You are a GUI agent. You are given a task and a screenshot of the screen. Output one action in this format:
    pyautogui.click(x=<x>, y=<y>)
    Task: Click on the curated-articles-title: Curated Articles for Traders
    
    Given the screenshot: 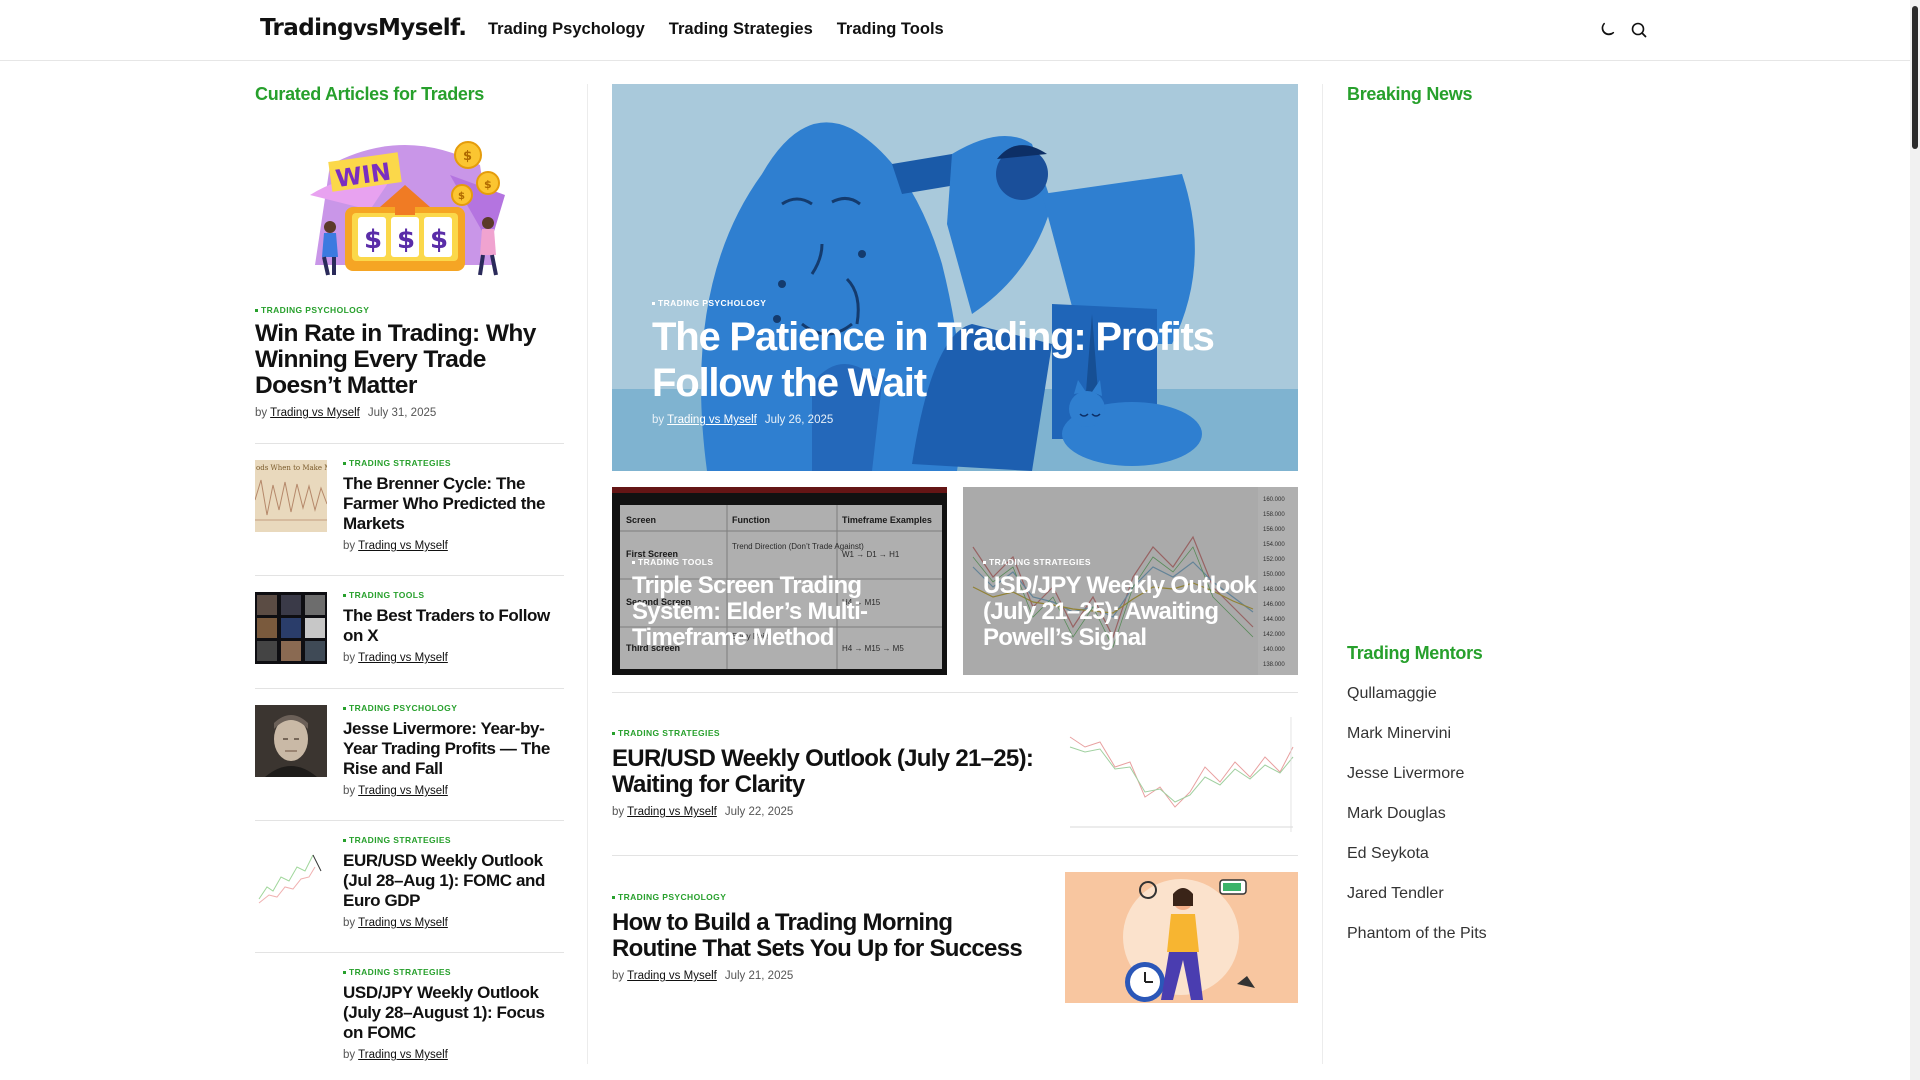 What is the action you would take?
    pyautogui.click(x=370, y=94)
    